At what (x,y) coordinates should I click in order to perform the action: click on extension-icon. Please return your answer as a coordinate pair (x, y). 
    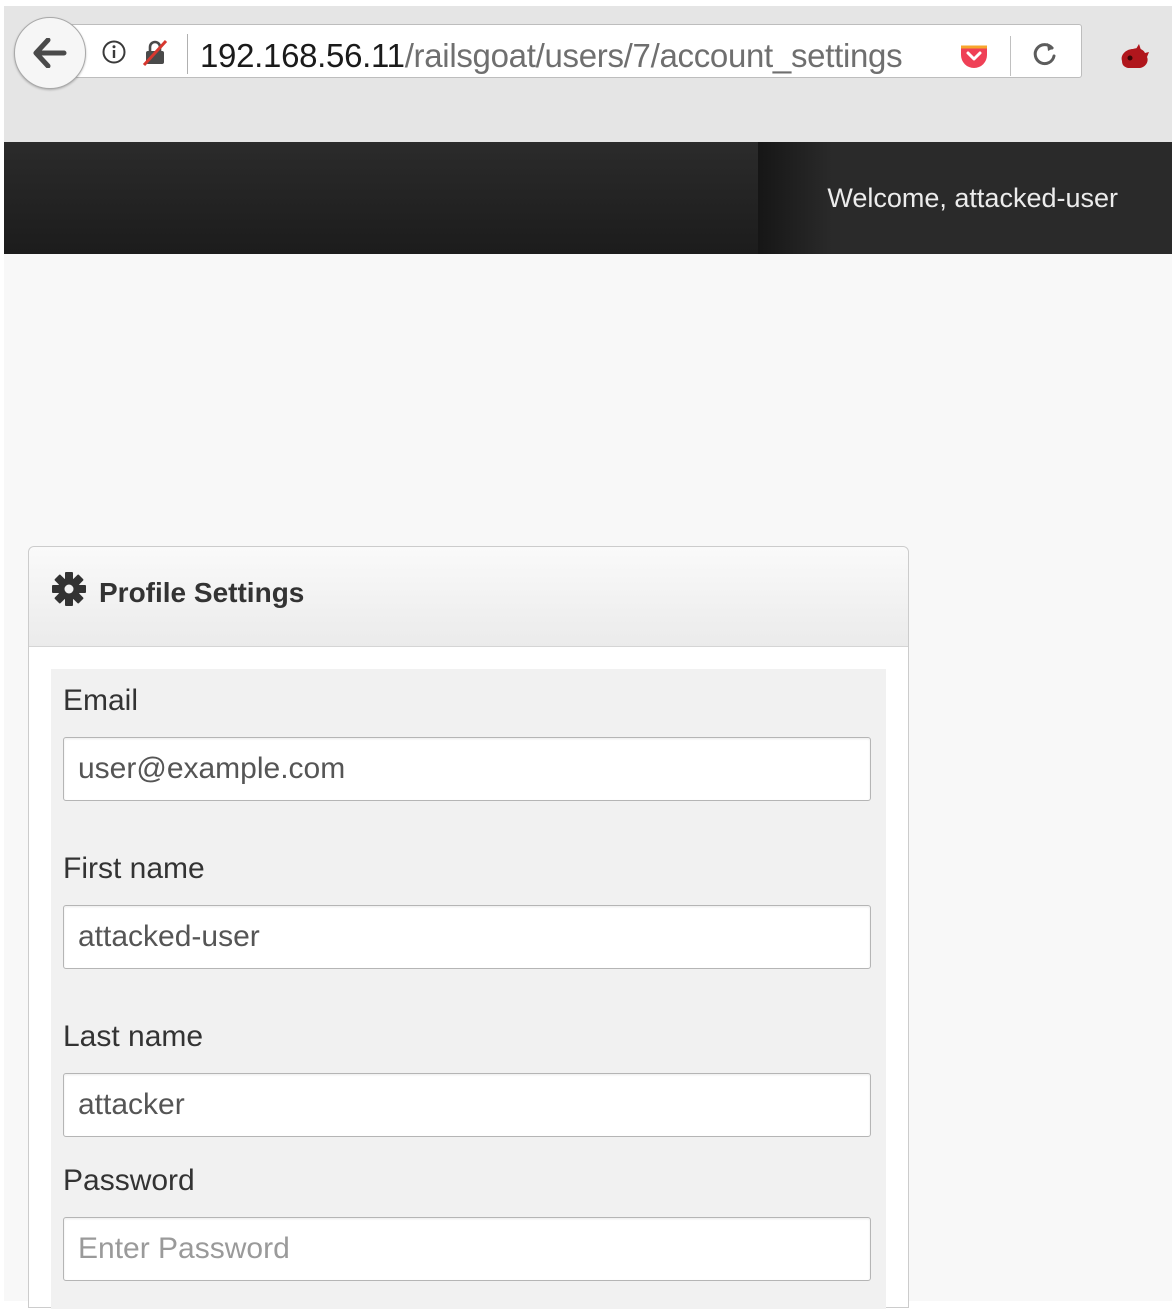
    Looking at the image, I should click on (1134, 57).